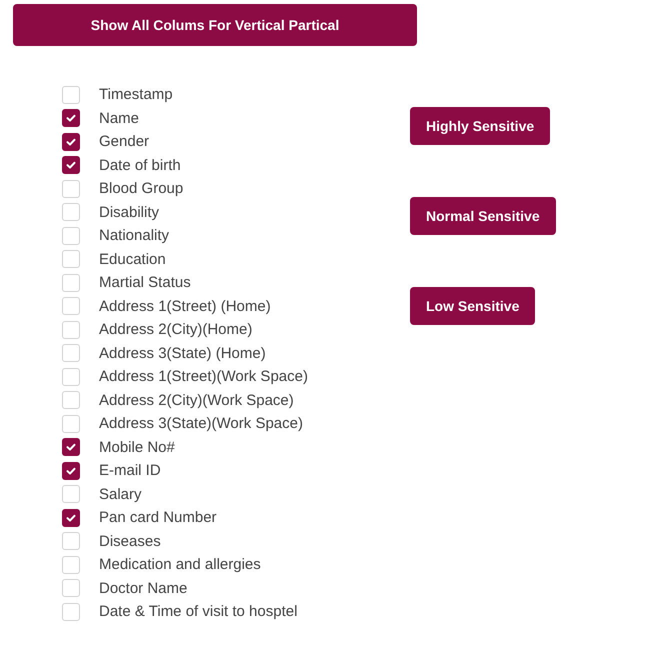 This screenshot has height=658, width=657. Describe the element at coordinates (473, 306) in the screenshot. I see `sensitivity-button: Low Sensitive` at that location.